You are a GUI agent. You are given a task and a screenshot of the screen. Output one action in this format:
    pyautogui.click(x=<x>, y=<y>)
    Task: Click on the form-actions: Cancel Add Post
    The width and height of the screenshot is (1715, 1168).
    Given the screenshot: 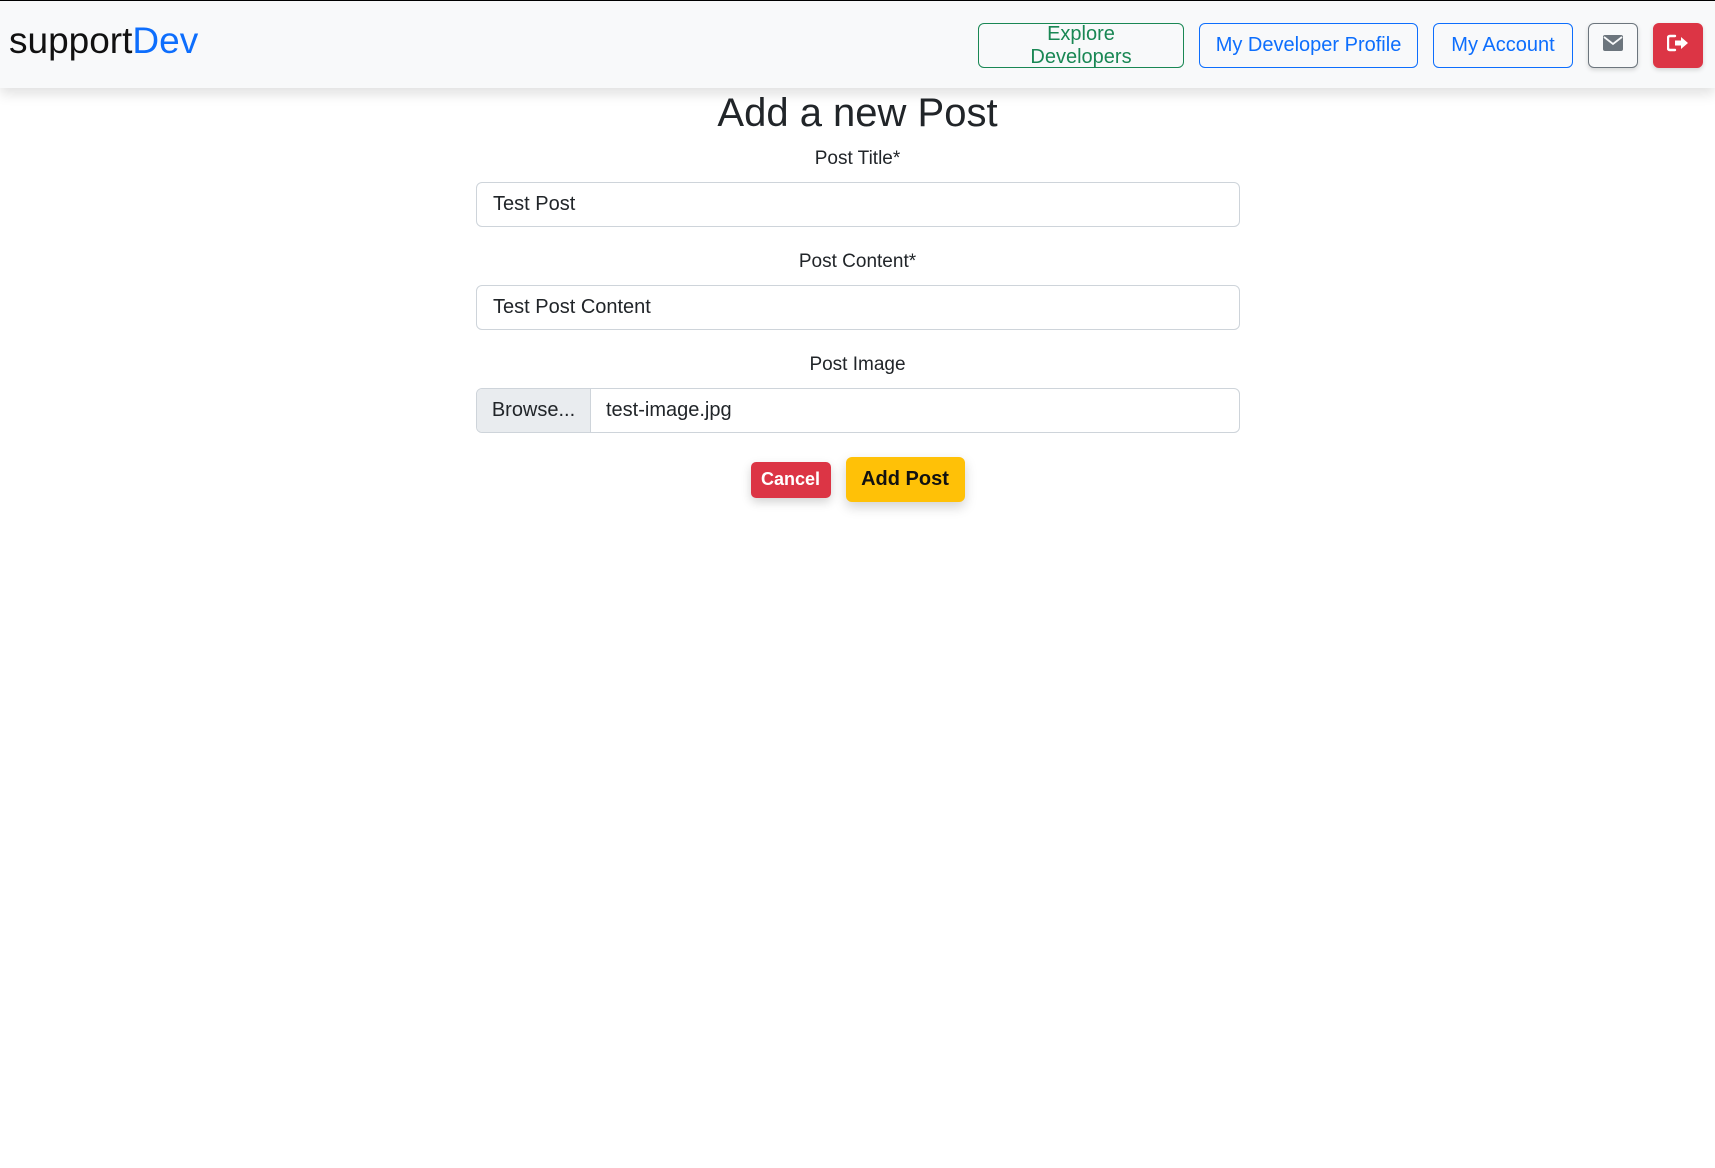 What is the action you would take?
    pyautogui.click(x=857, y=479)
    